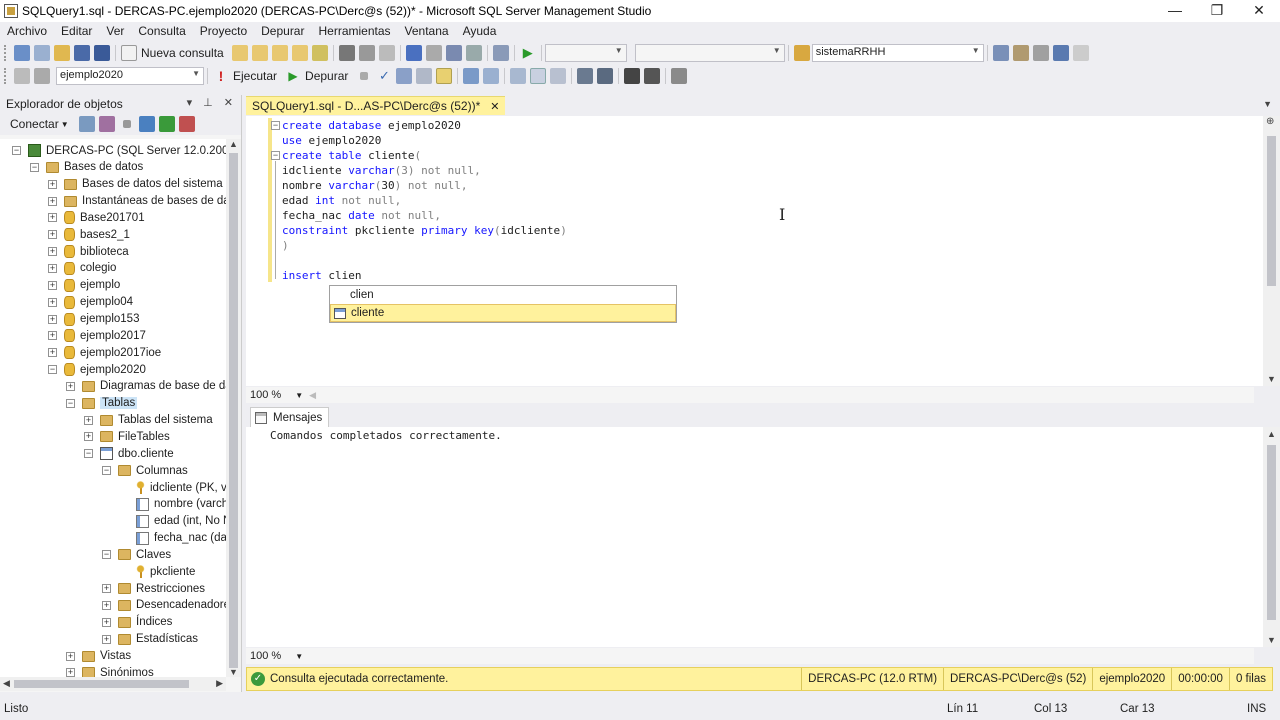  What do you see at coordinates (1080, 53) in the screenshot?
I see `toolbar-options-icon` at bounding box center [1080, 53].